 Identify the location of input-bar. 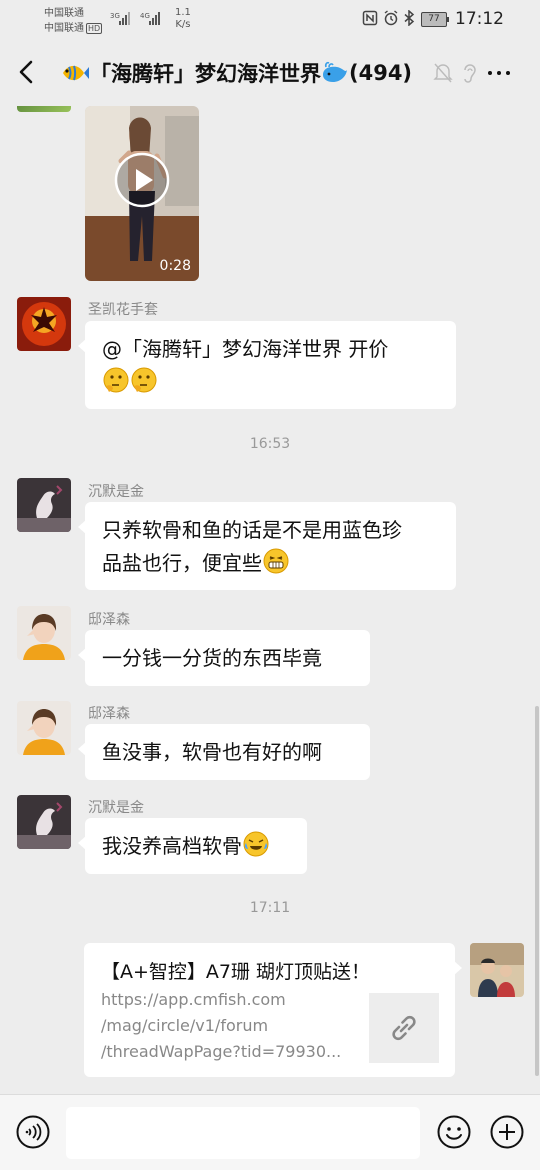
(270, 1132).